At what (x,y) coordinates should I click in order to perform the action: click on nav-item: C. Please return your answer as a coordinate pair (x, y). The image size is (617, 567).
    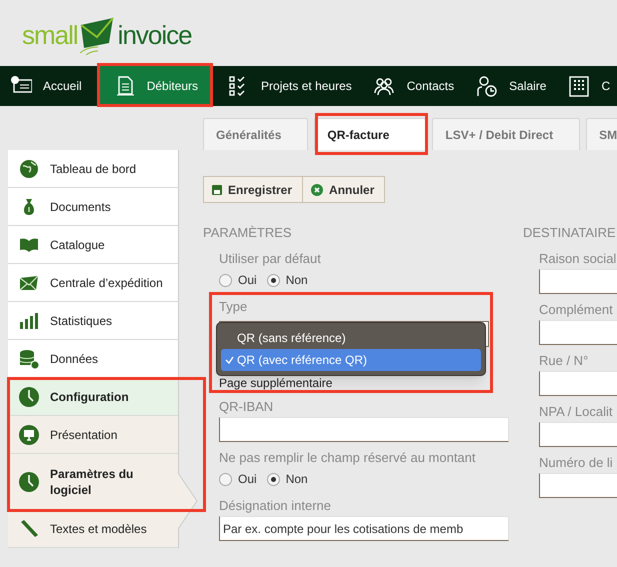
    Looking at the image, I should click on (588, 86).